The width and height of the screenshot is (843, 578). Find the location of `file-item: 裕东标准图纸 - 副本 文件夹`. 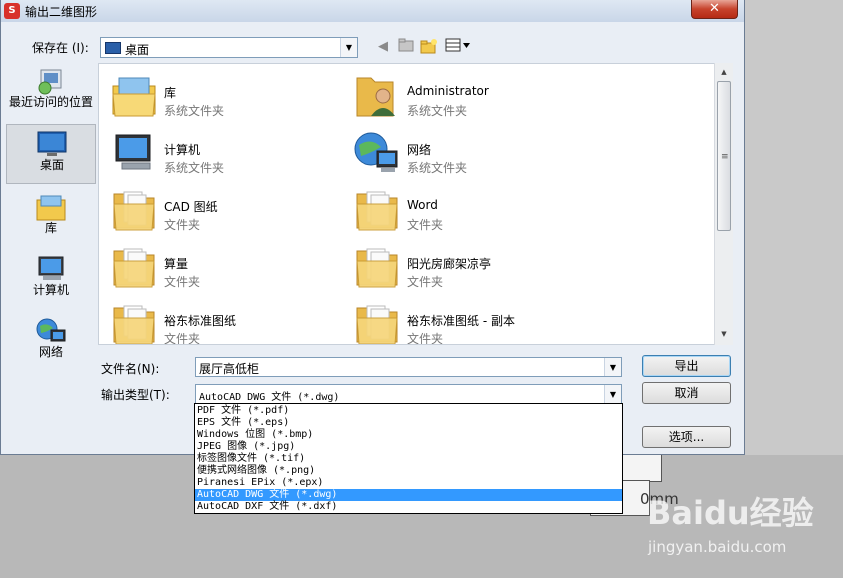

file-item: 裕东标准图纸 - 副本 文件夹 is located at coordinates (467, 320).